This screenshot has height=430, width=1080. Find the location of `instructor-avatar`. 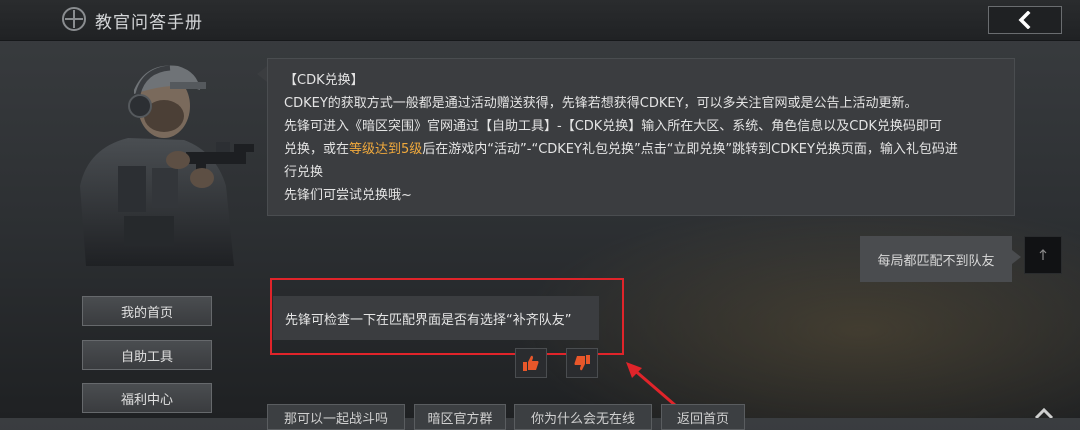

instructor-avatar is located at coordinates (167, 165).